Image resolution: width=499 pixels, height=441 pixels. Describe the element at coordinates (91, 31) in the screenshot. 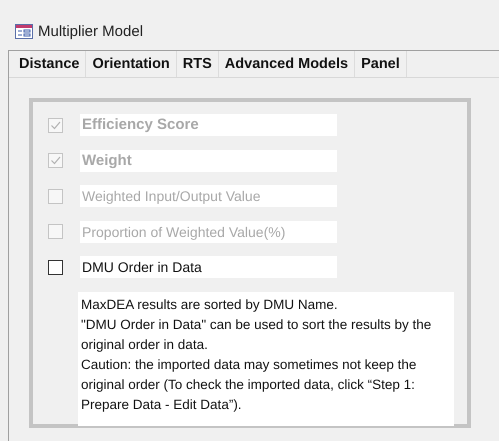

I see `window-title: Multiplier Model` at that location.